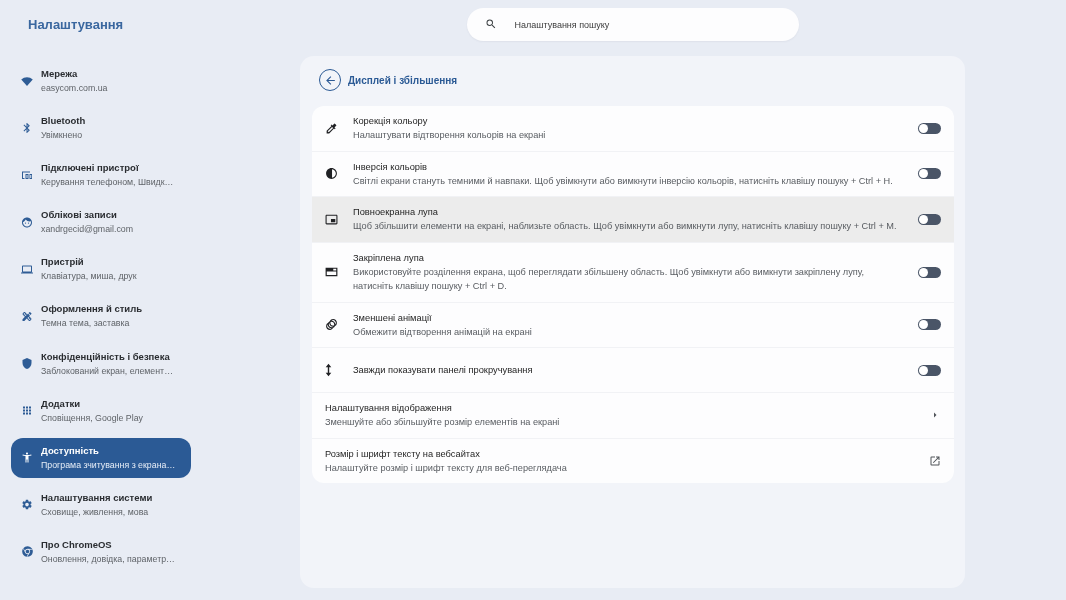 Image resolution: width=1066 pixels, height=600 pixels. Describe the element at coordinates (403, 80) in the screenshot. I see `page-title: Дисплей і збільшення` at that location.